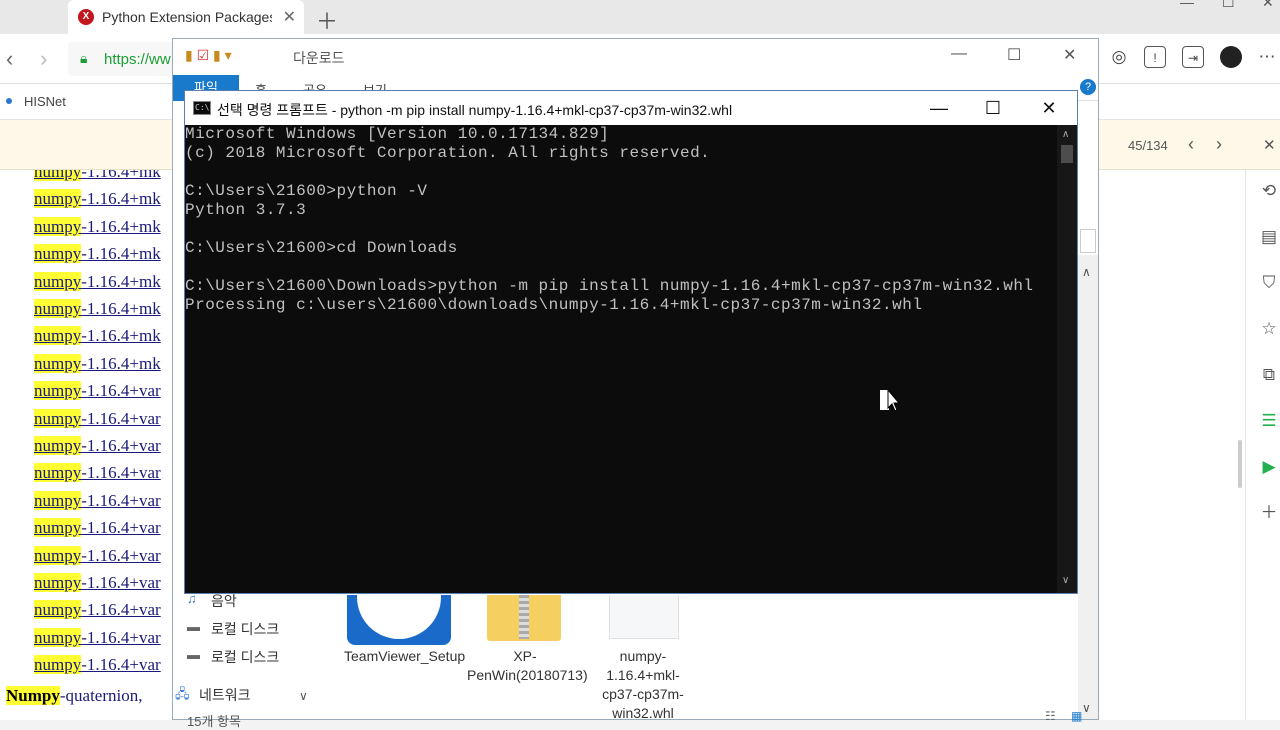 The image size is (1280, 730). Describe the element at coordinates (644, 617) in the screenshot. I see `whl-file-icon` at that location.